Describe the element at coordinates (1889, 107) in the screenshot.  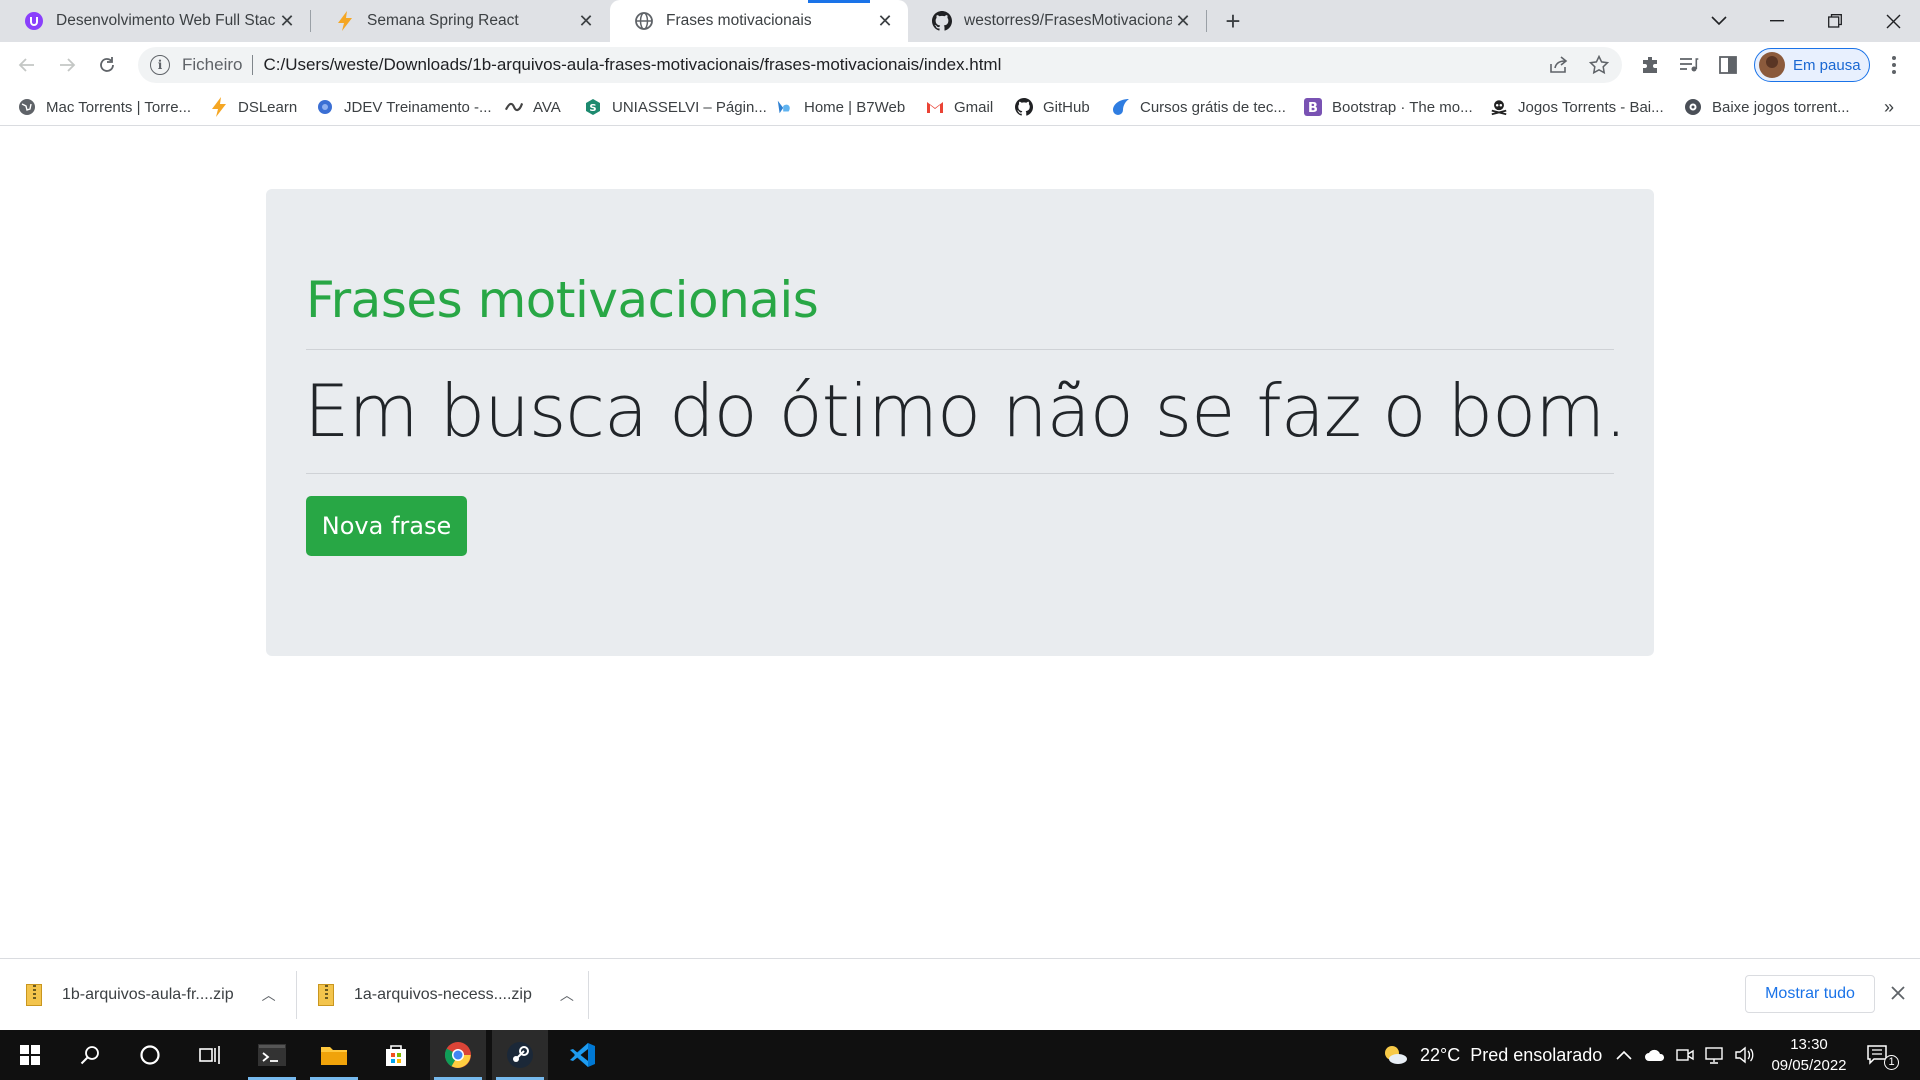
I see `more-bookmarks-button: »` at that location.